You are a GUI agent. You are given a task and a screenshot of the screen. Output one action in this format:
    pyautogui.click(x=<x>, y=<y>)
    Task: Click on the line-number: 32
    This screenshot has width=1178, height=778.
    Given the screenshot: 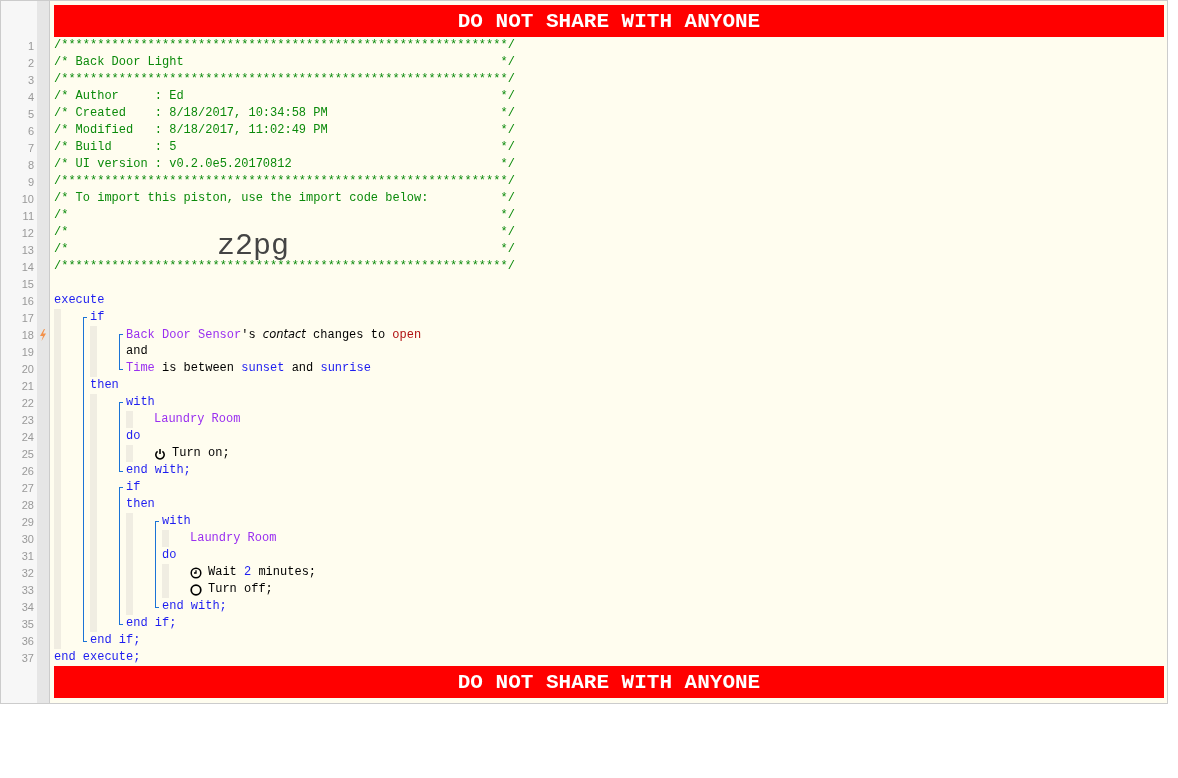 What is the action you would take?
    pyautogui.click(x=27, y=572)
    